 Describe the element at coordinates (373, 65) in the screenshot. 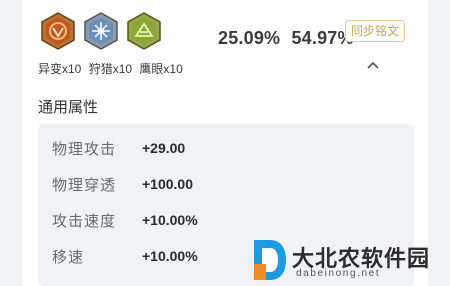

I see `chevron-up-icon` at that location.